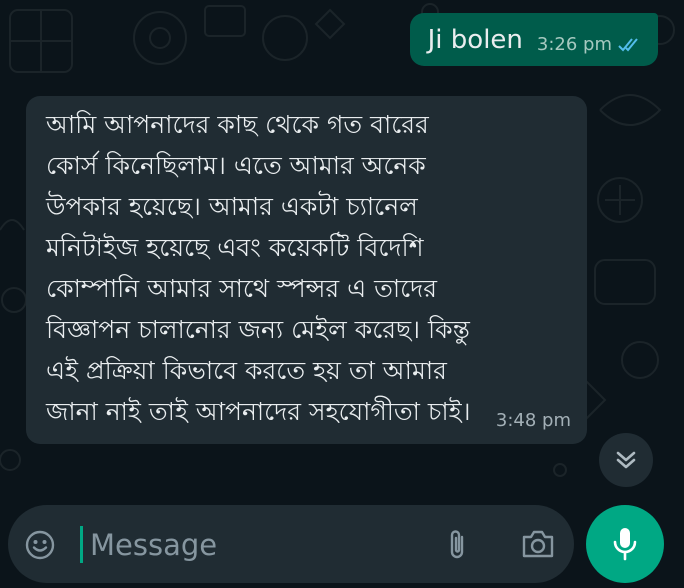 The height and width of the screenshot is (588, 684). I want to click on outgoing-message-bubble: Ji bolen 3:26 pm, so click(533, 39).